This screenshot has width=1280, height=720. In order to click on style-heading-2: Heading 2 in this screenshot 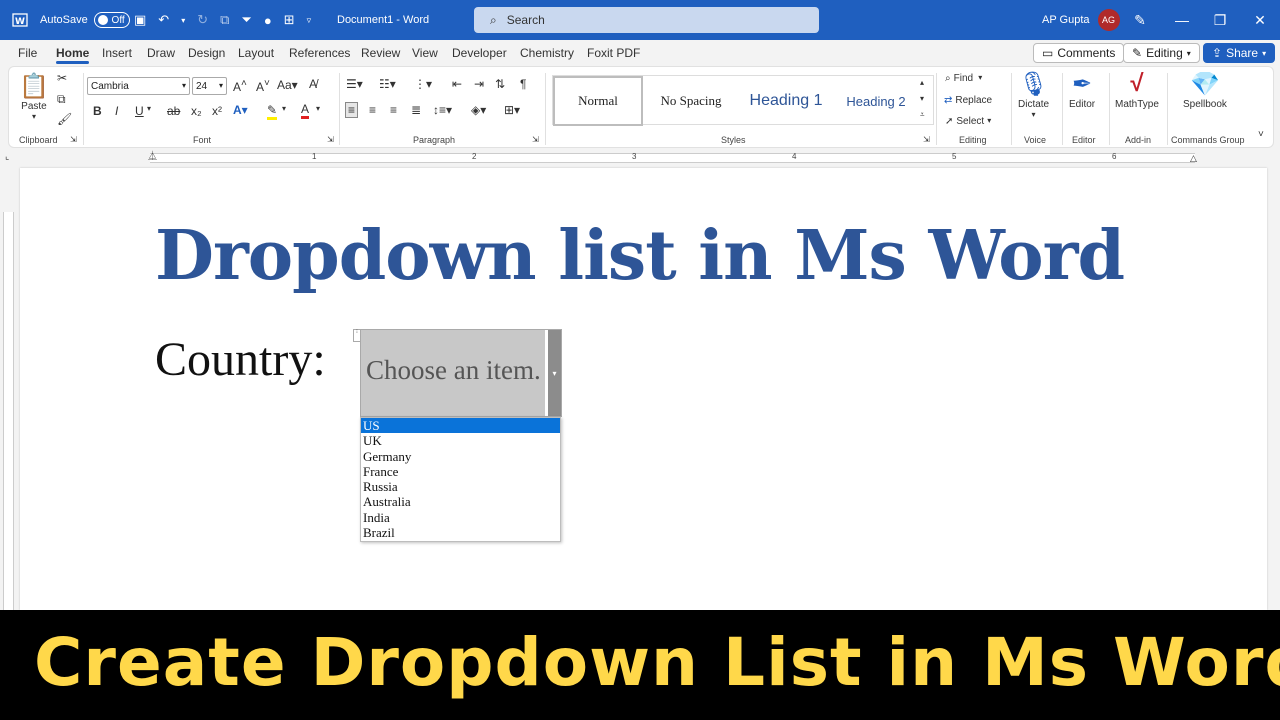, I will do `click(876, 101)`.